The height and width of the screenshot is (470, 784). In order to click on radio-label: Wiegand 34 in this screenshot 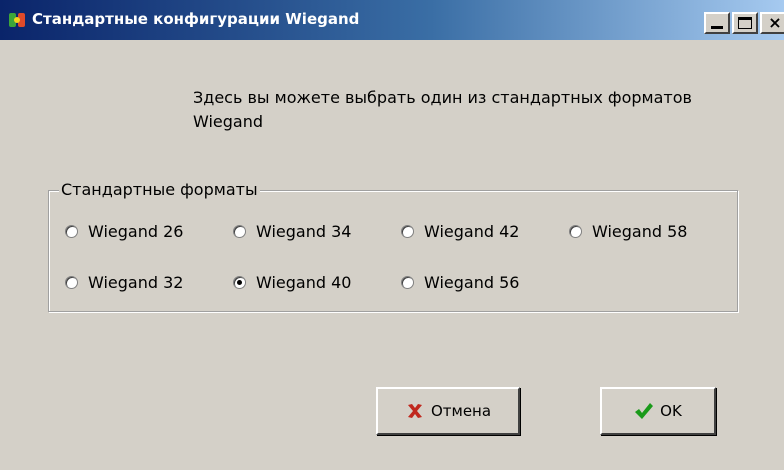, I will do `click(304, 231)`.